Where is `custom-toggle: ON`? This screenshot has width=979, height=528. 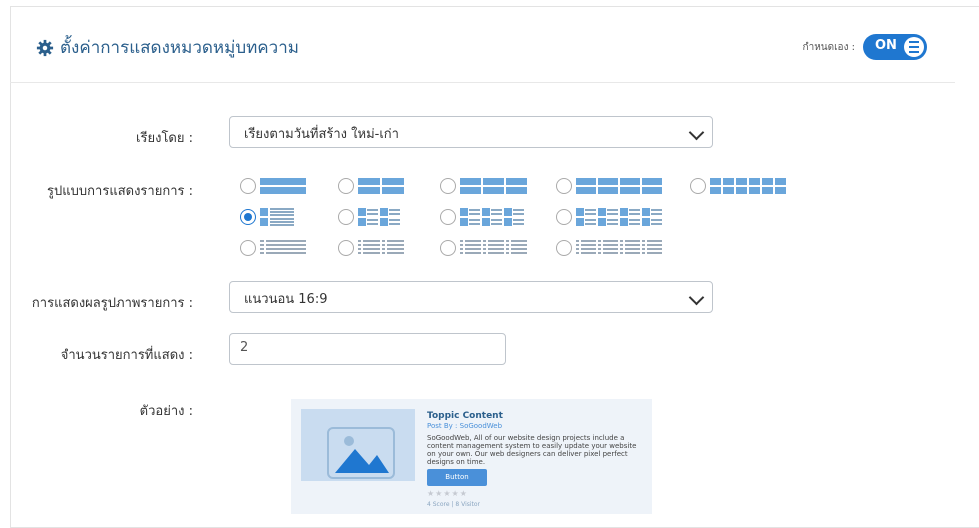
custom-toggle: ON is located at coordinates (895, 47).